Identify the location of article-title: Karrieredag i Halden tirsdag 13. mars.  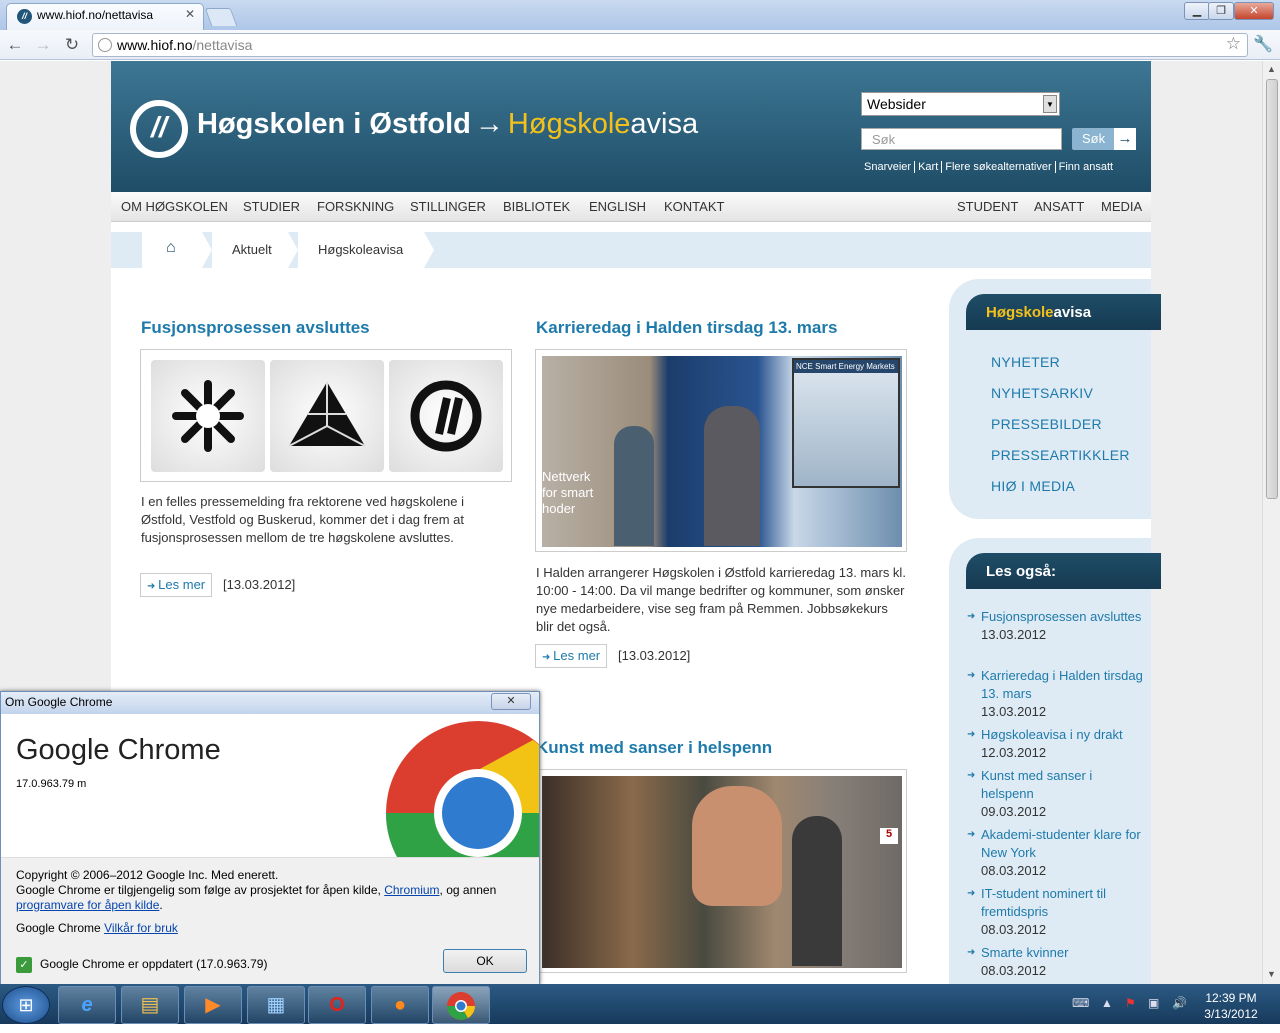
(686, 328).